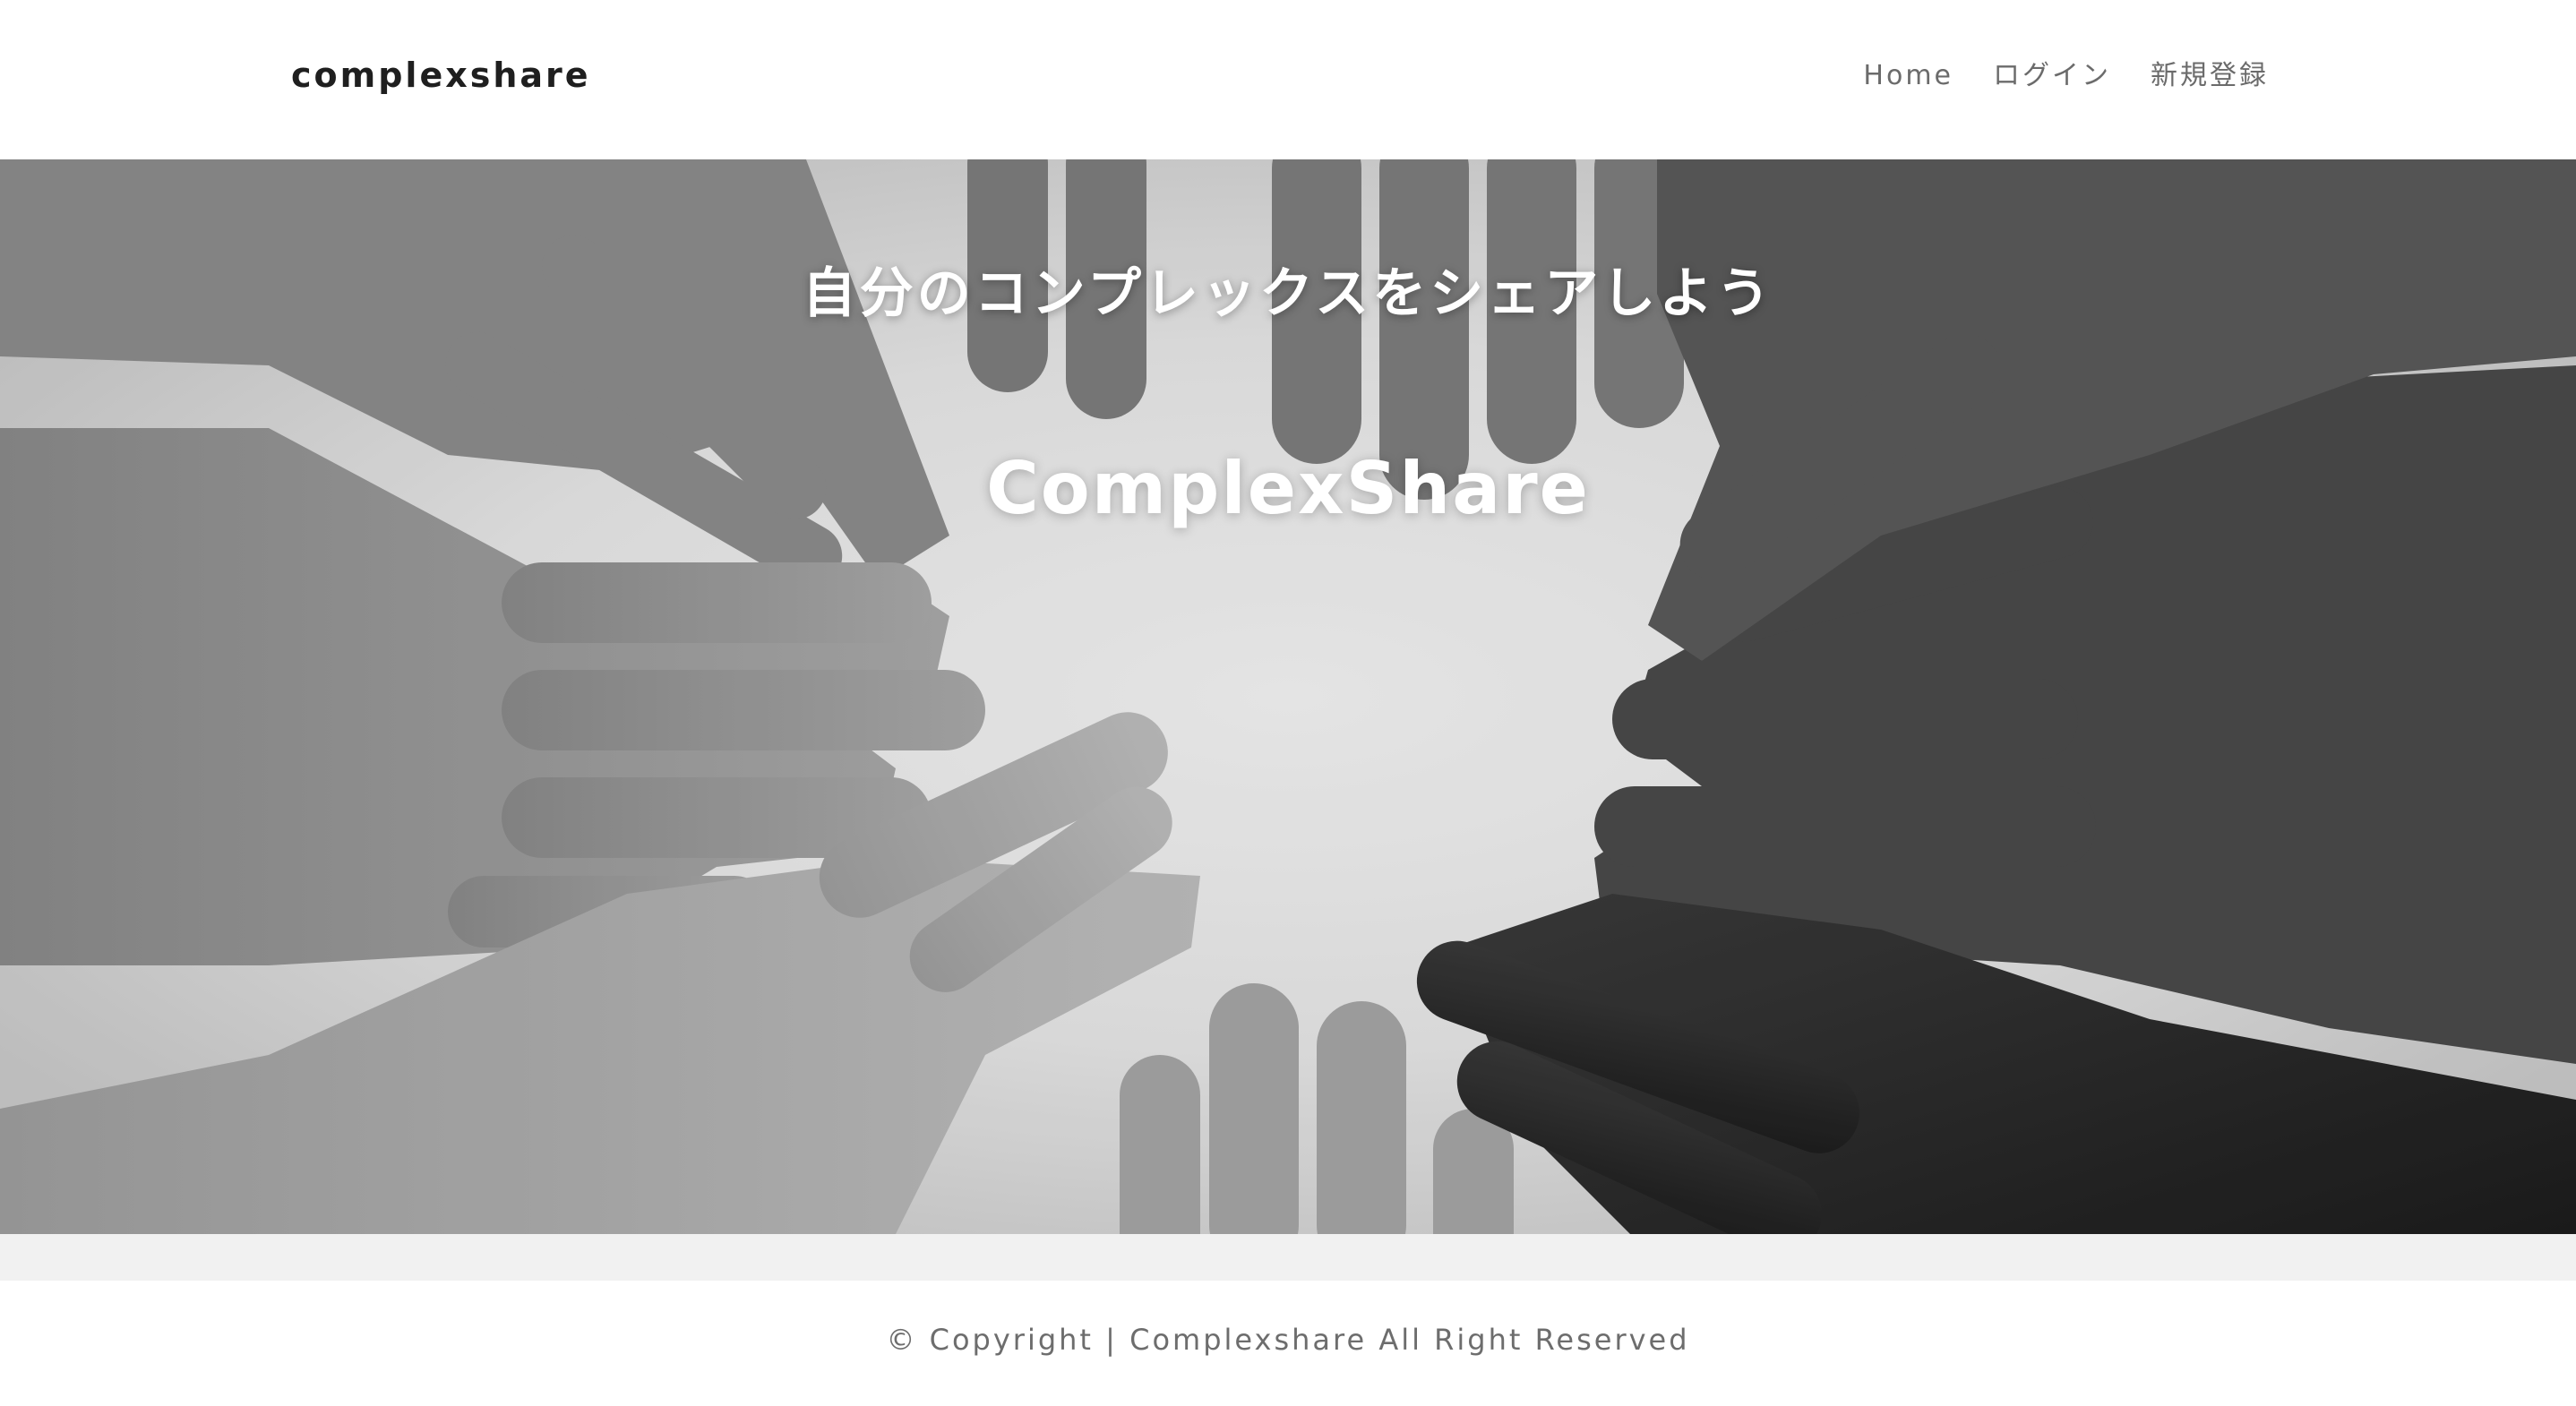 This screenshot has height=1406, width=2576. Describe the element at coordinates (441, 75) in the screenshot. I see `brand-logo: complexshare` at that location.